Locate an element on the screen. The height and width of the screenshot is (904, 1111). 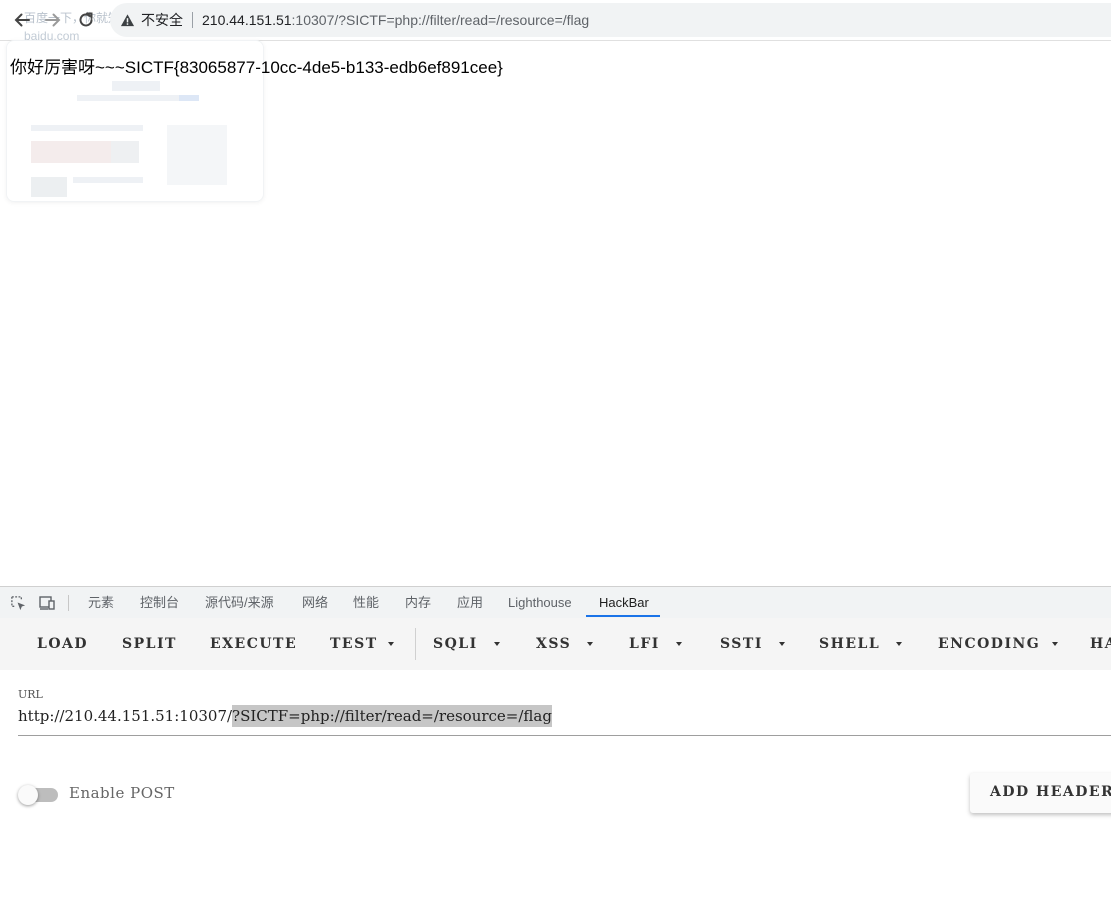
xss-label: XSS is located at coordinates (554, 644).